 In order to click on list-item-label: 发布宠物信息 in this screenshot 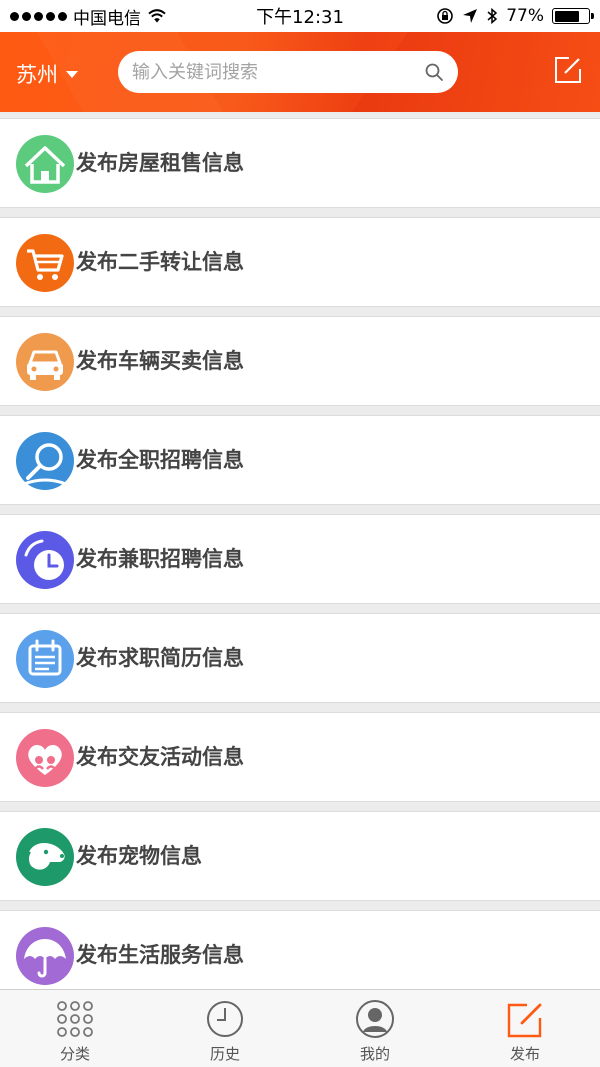, I will do `click(139, 856)`.